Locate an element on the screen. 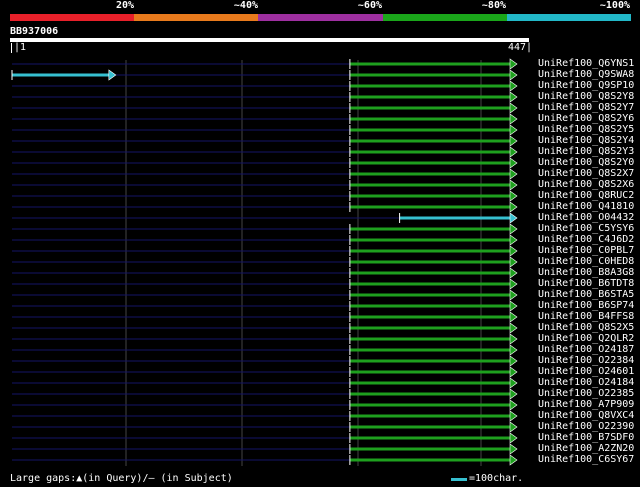  hit-name: UniRef100_O24184 is located at coordinates (586, 382).